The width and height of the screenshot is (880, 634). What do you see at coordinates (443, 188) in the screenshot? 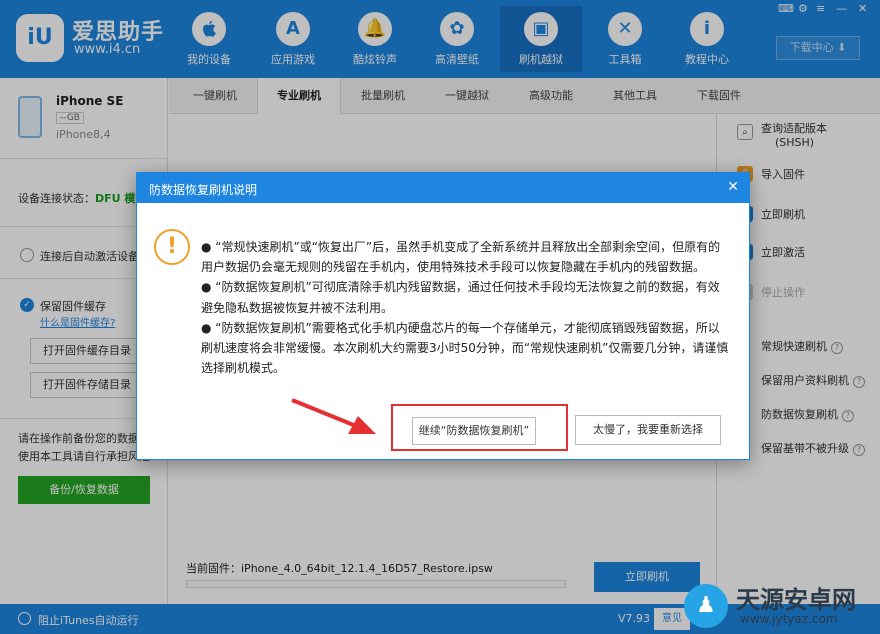
I see `dialog-header: 防数据恢复刷机说明 ✕` at bounding box center [443, 188].